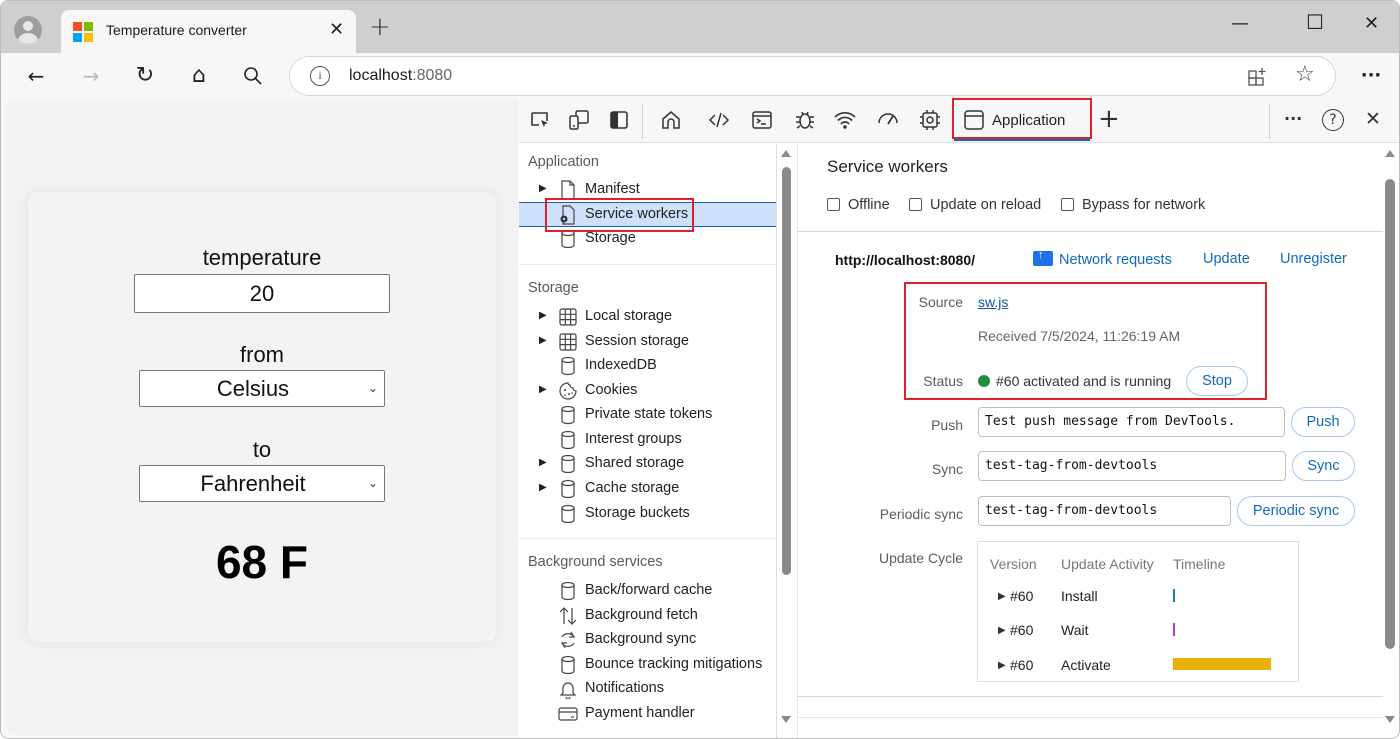  I want to click on close-devtools-icon: ✕, so click(1373, 119).